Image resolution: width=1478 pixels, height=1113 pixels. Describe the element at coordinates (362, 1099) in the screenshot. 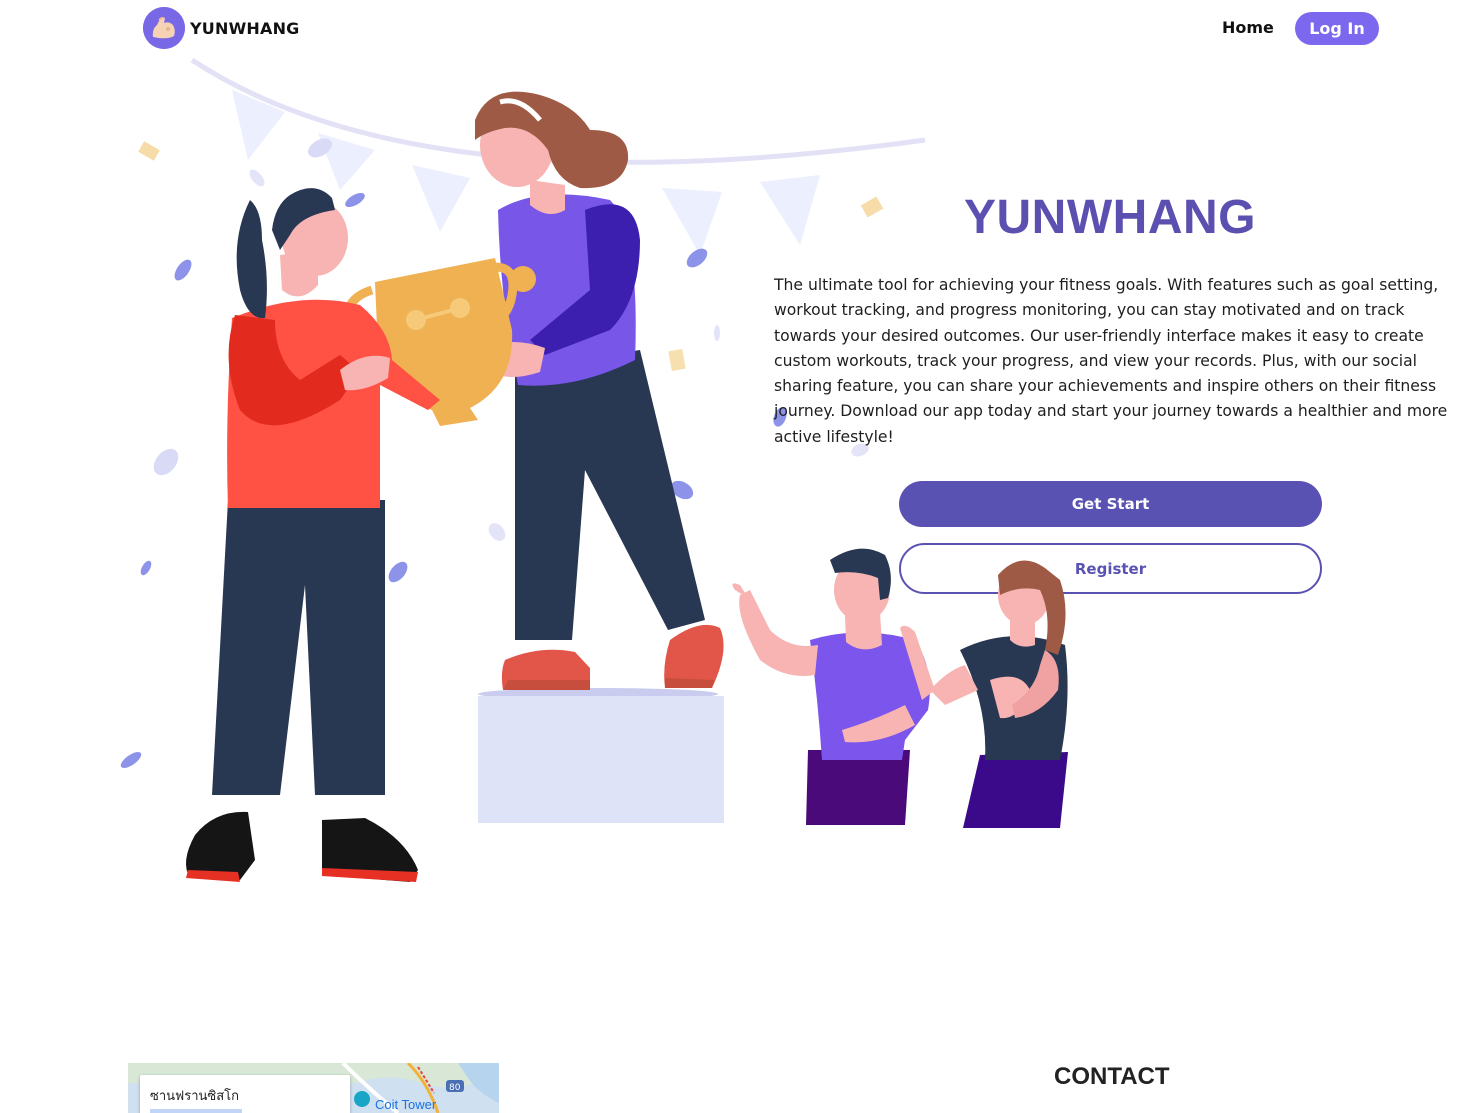

I see `map-pin-icon` at that location.